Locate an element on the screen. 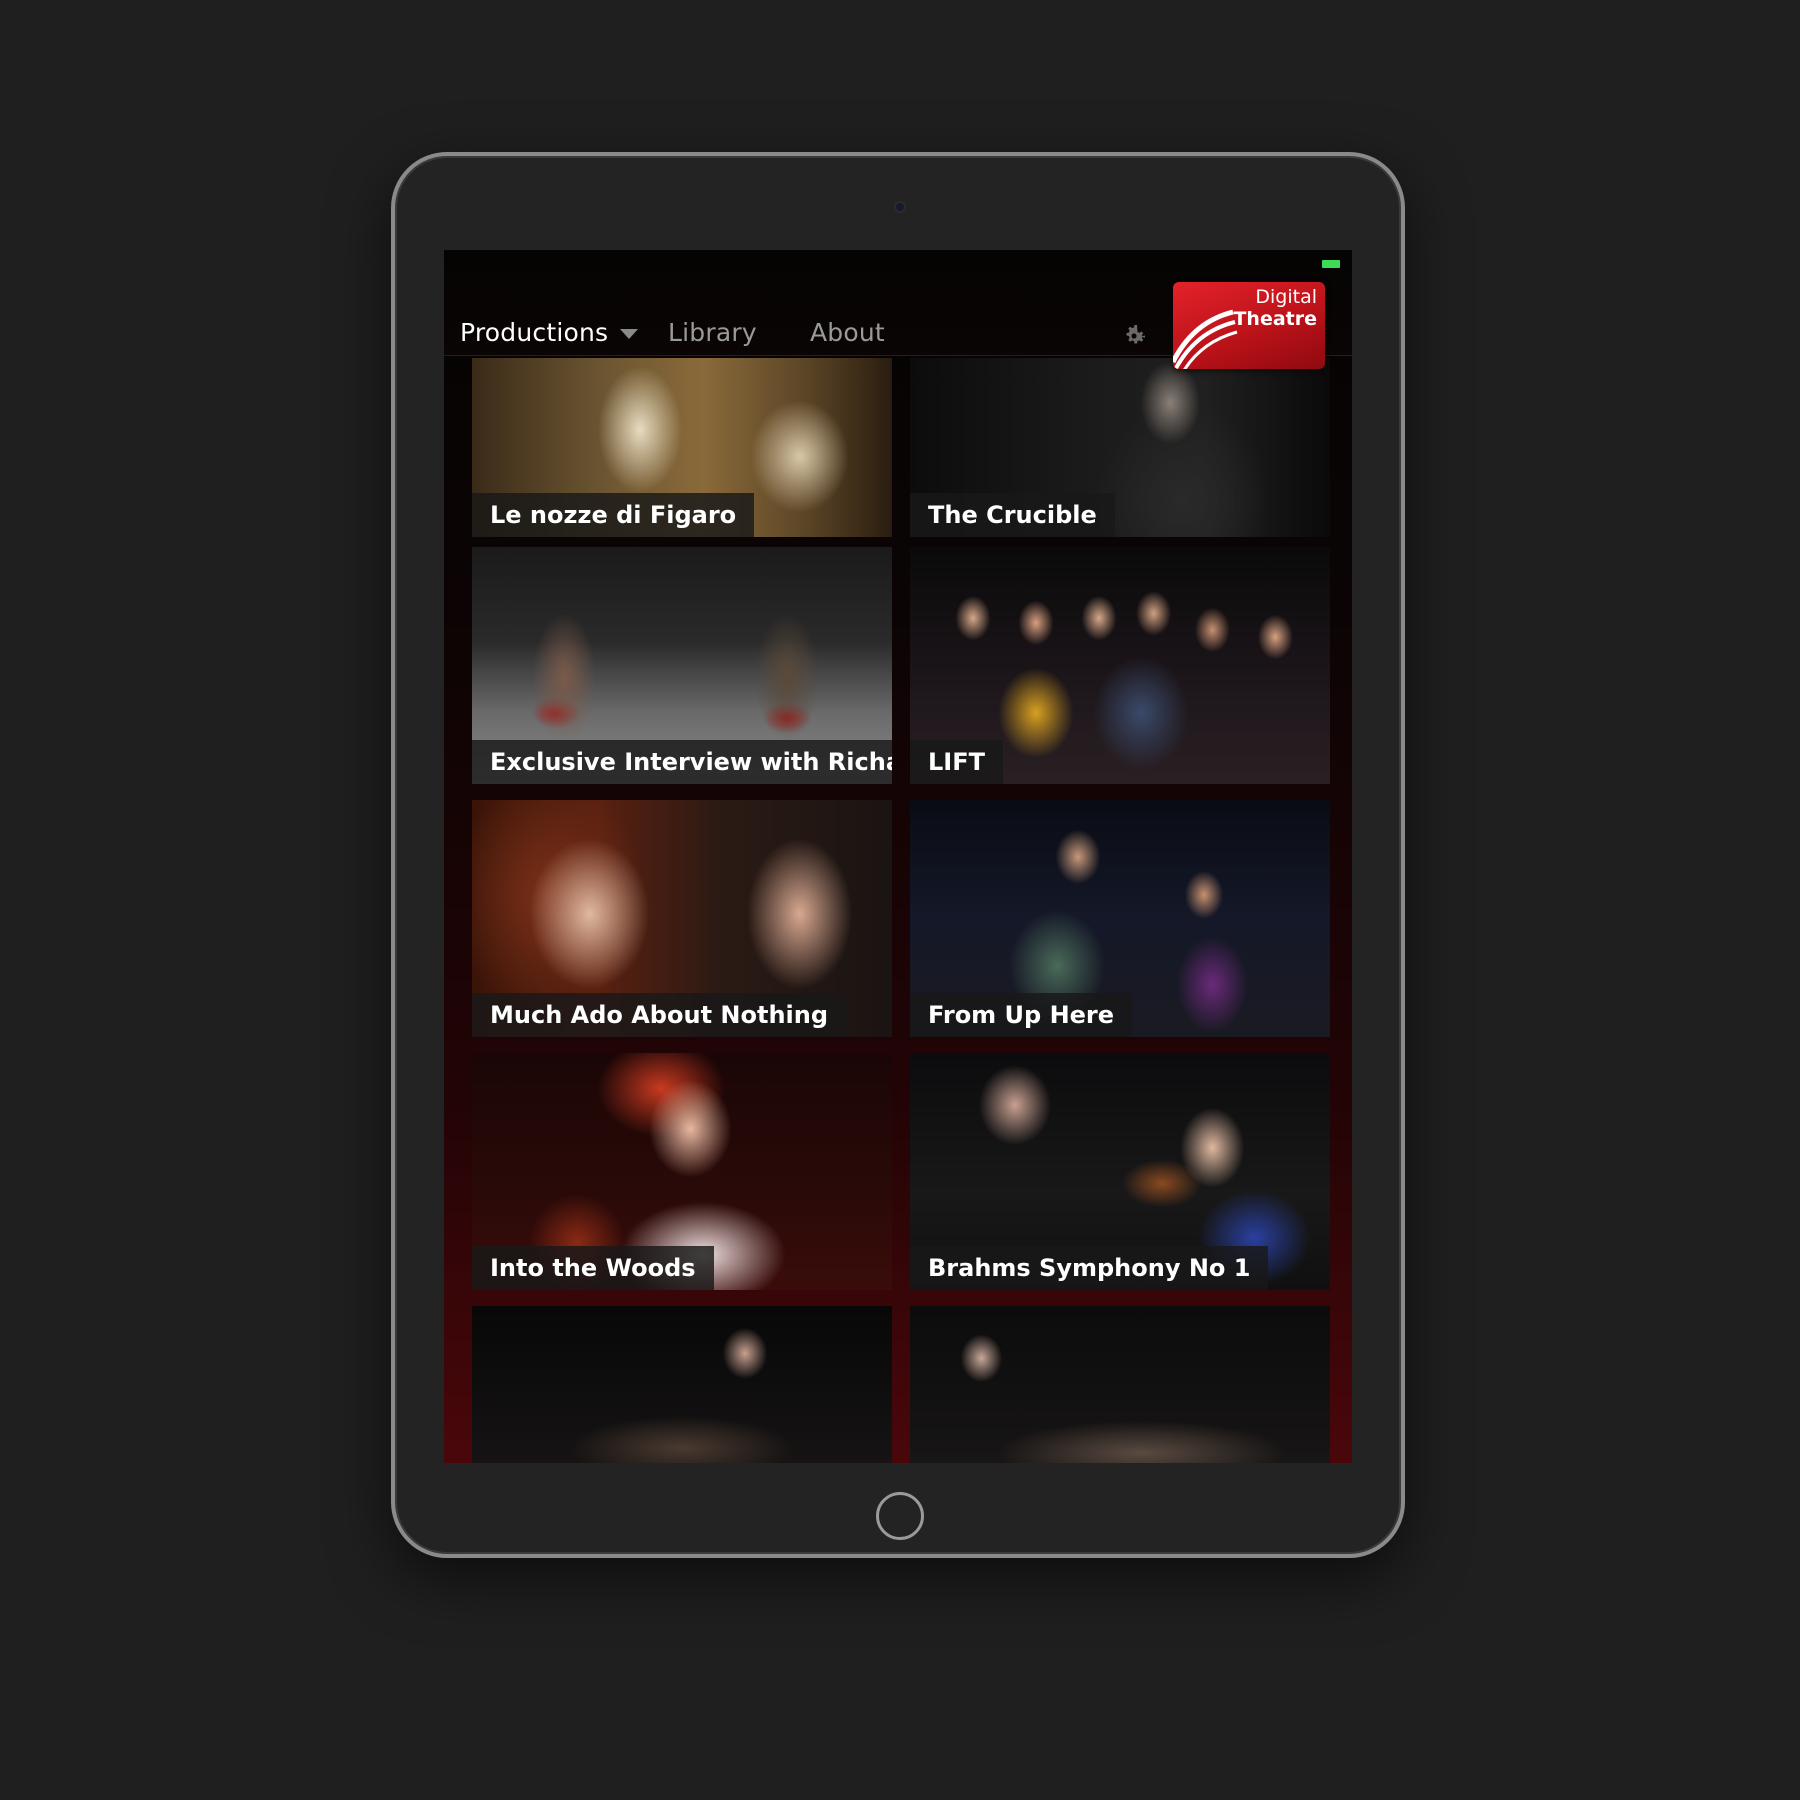 The height and width of the screenshot is (1800, 1800). production-tile: Brahms Symphony No 1 is located at coordinates (1120, 1171).